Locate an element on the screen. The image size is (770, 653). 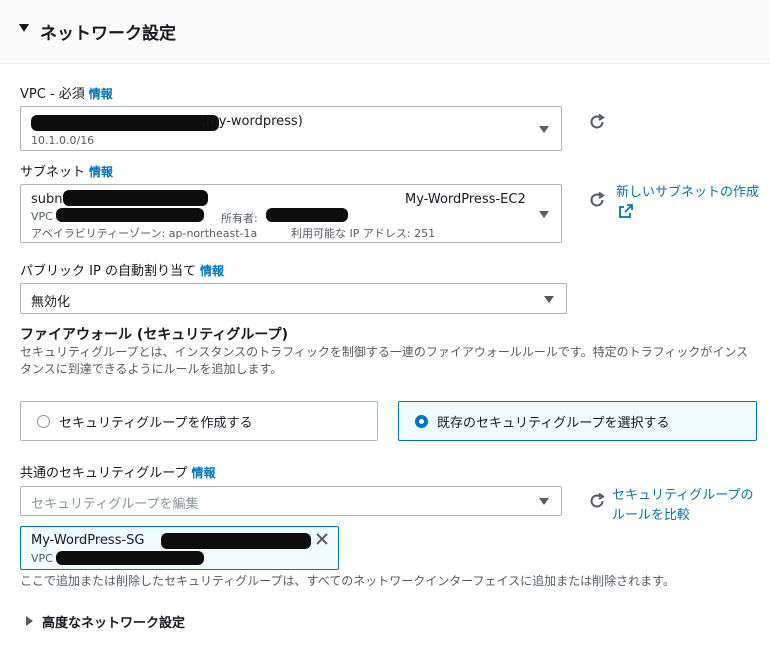
radio-existing-sg: 既存のセキュリティグループを選択する is located at coordinates (577, 421).